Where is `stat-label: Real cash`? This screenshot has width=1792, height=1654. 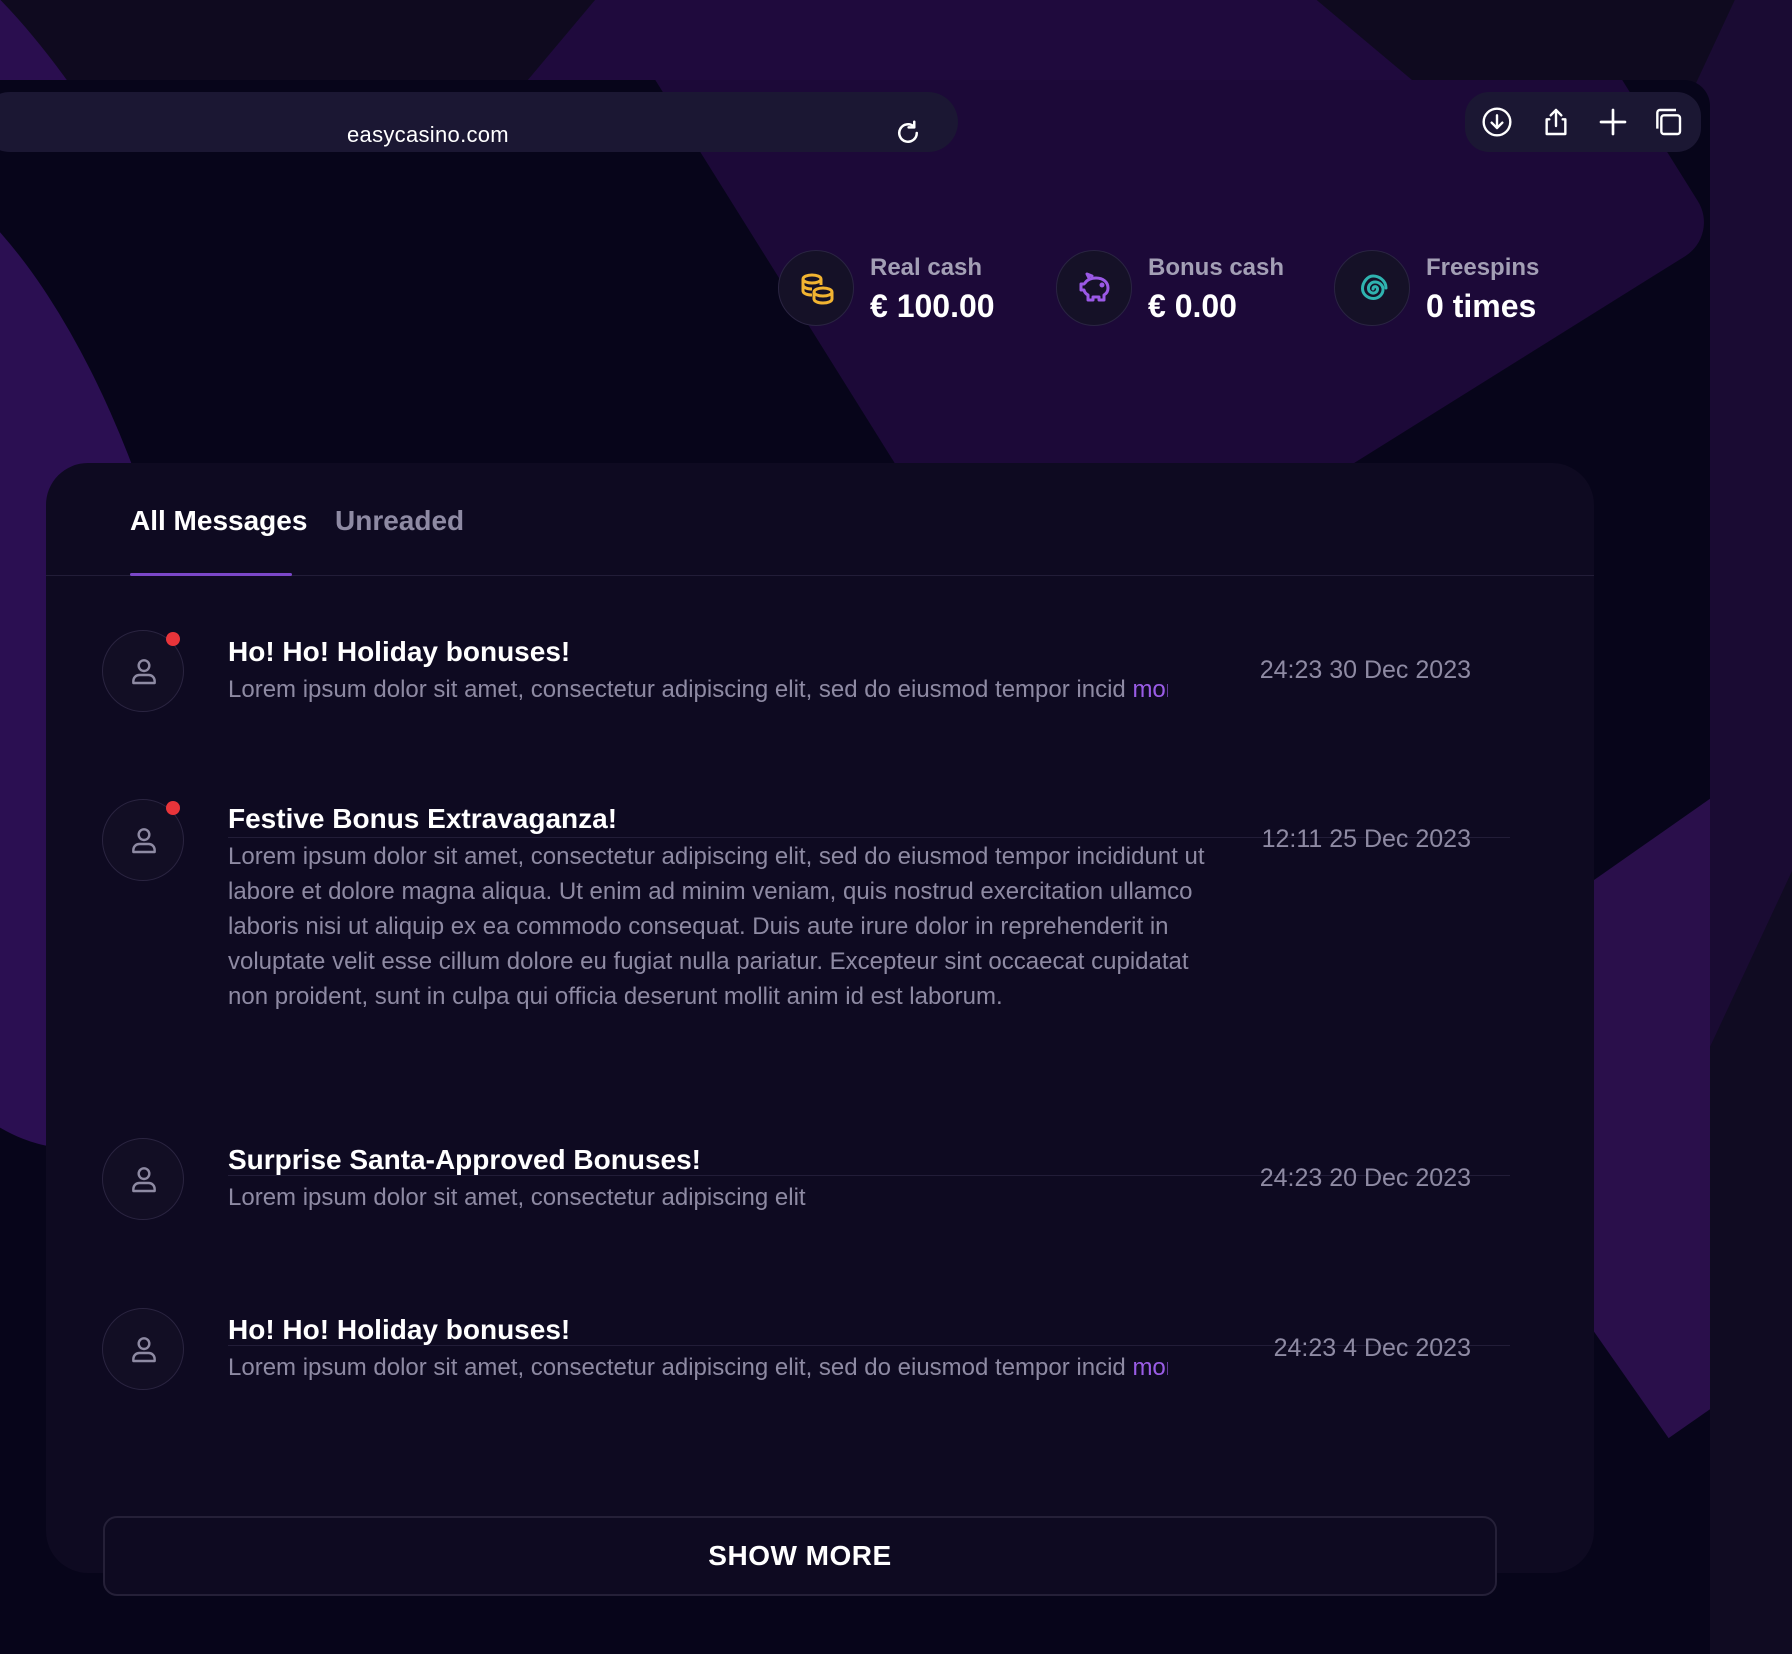 stat-label: Real cash is located at coordinates (926, 267).